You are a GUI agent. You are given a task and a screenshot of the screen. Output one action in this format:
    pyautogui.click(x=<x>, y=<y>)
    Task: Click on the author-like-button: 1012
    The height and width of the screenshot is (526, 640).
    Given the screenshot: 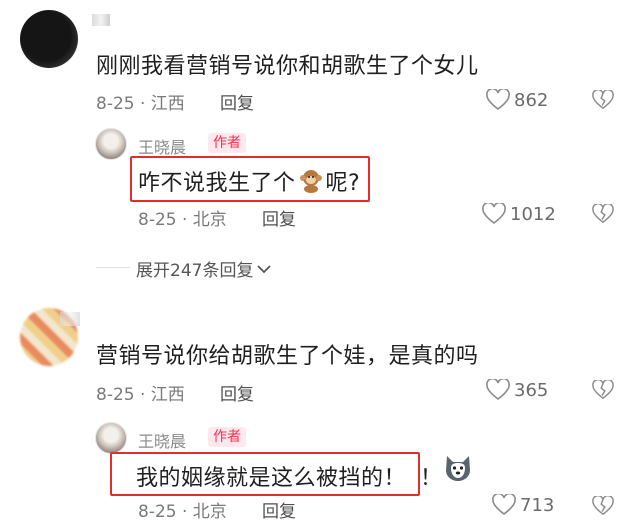 What is the action you would take?
    pyautogui.click(x=519, y=214)
    